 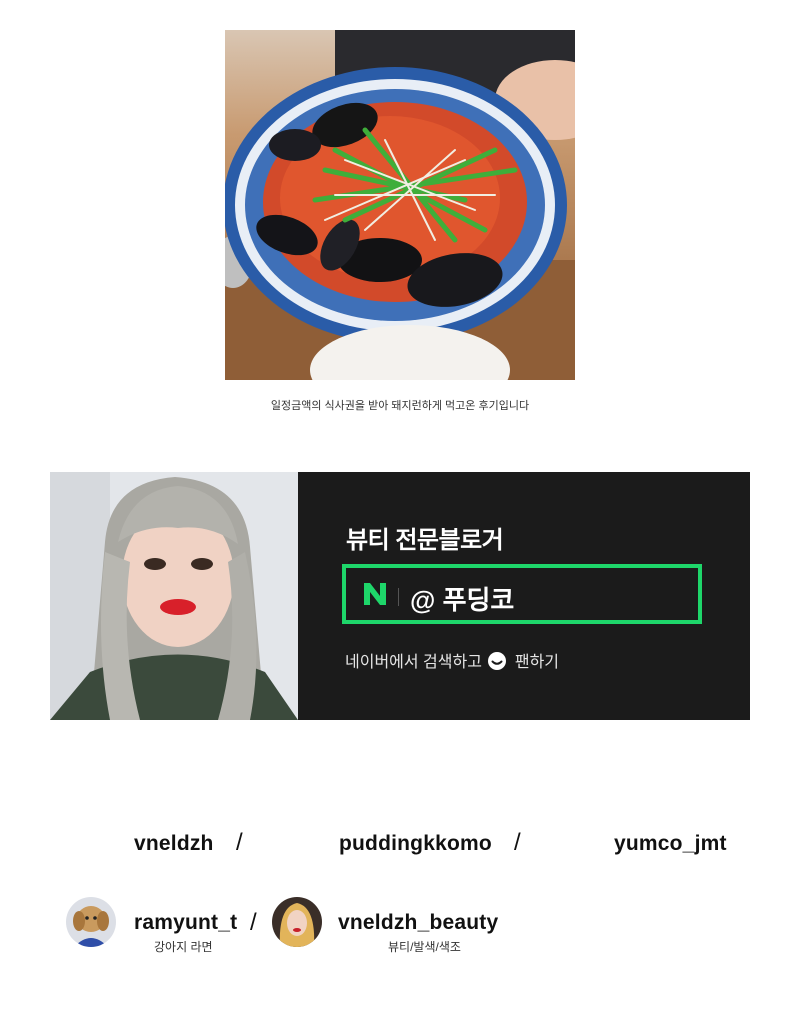 What do you see at coordinates (91, 922) in the screenshot?
I see `ramyunt-avatar` at bounding box center [91, 922].